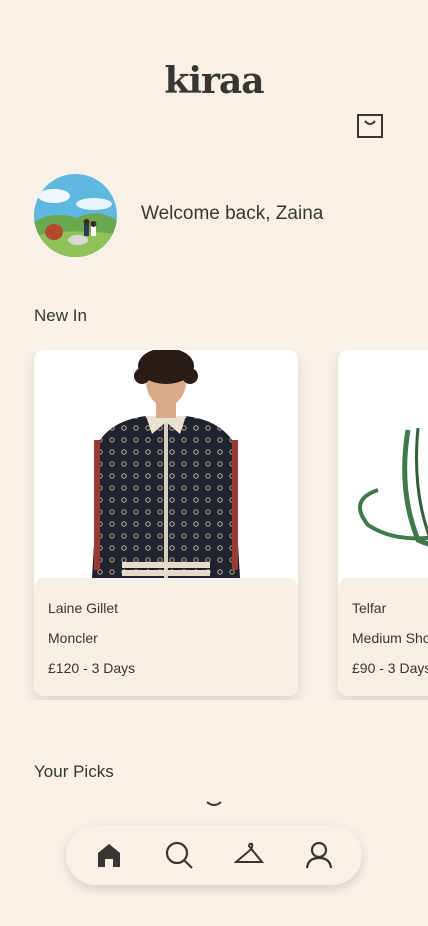  Describe the element at coordinates (232, 213) in the screenshot. I see `welcome-message: Welcome back, Zaina` at that location.